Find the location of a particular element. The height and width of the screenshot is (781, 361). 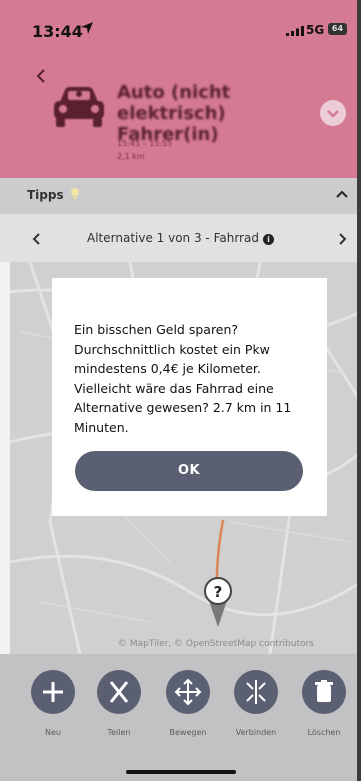

network-type: 5G is located at coordinates (315, 30).